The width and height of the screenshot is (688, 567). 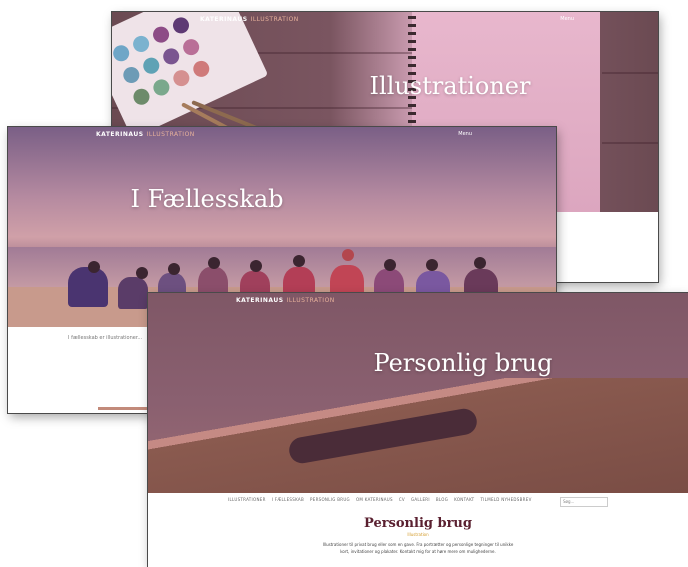 I want to click on hero-title: Illustrationer, so click(x=450, y=86).